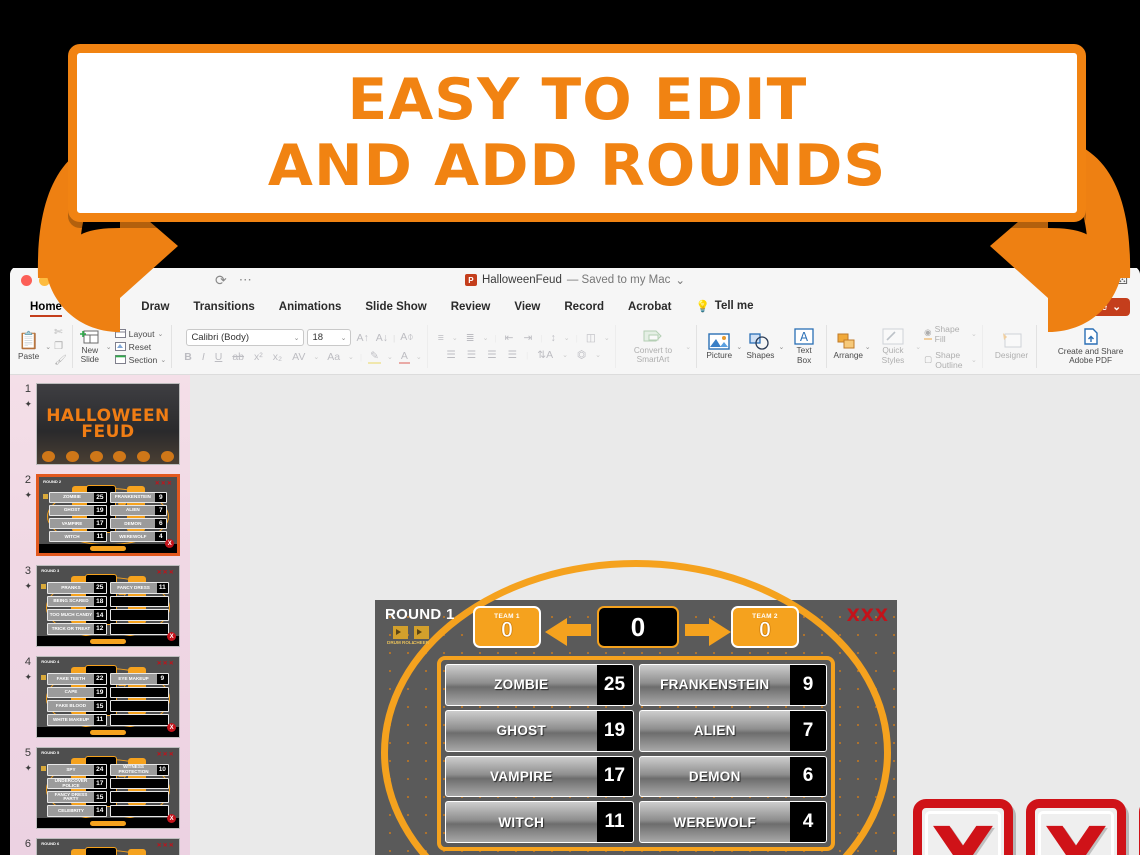 This screenshot has height=855, width=1140. Describe the element at coordinates (539, 730) in the screenshot. I see `answer-cell-left: GHOST 19` at that location.